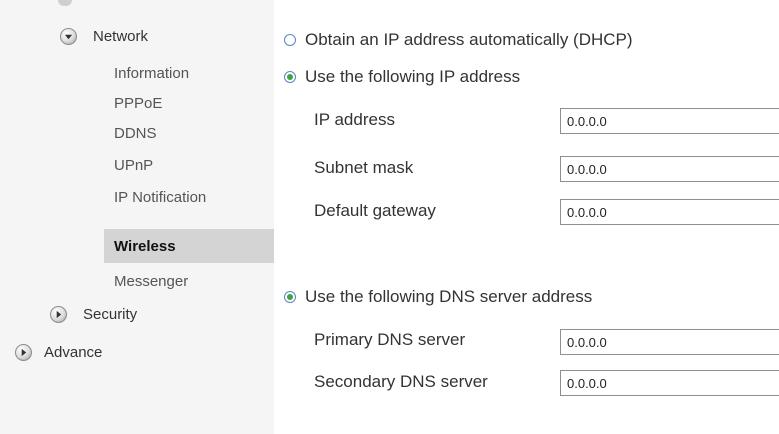  I want to click on dns-radio, so click(290, 297).